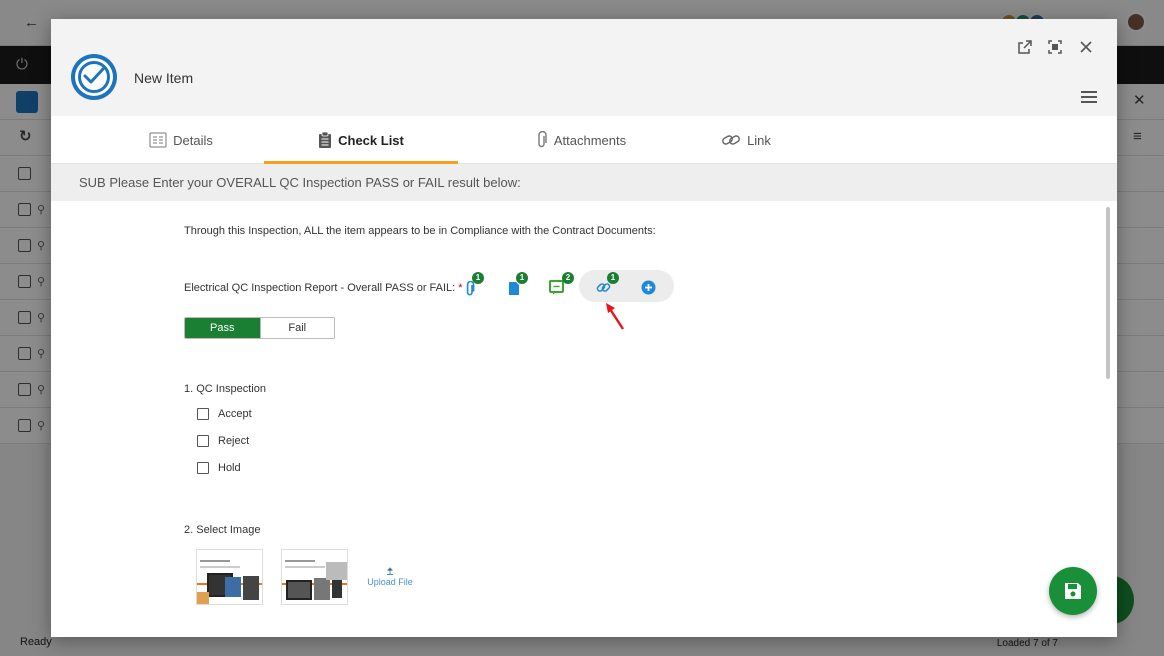 The width and height of the screenshot is (1164, 656). Describe the element at coordinates (234, 441) in the screenshot. I see `reject-label: Reject` at that location.